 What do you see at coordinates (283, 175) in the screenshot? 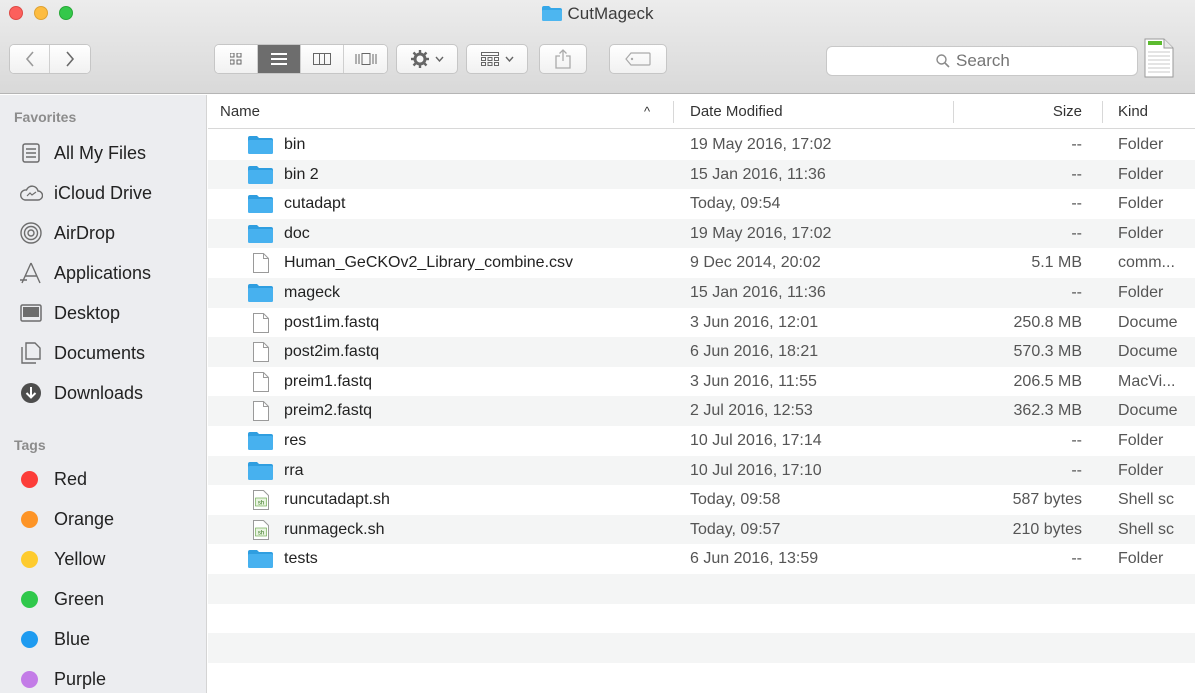
I see `row-name-cell: bin 2` at bounding box center [283, 175].